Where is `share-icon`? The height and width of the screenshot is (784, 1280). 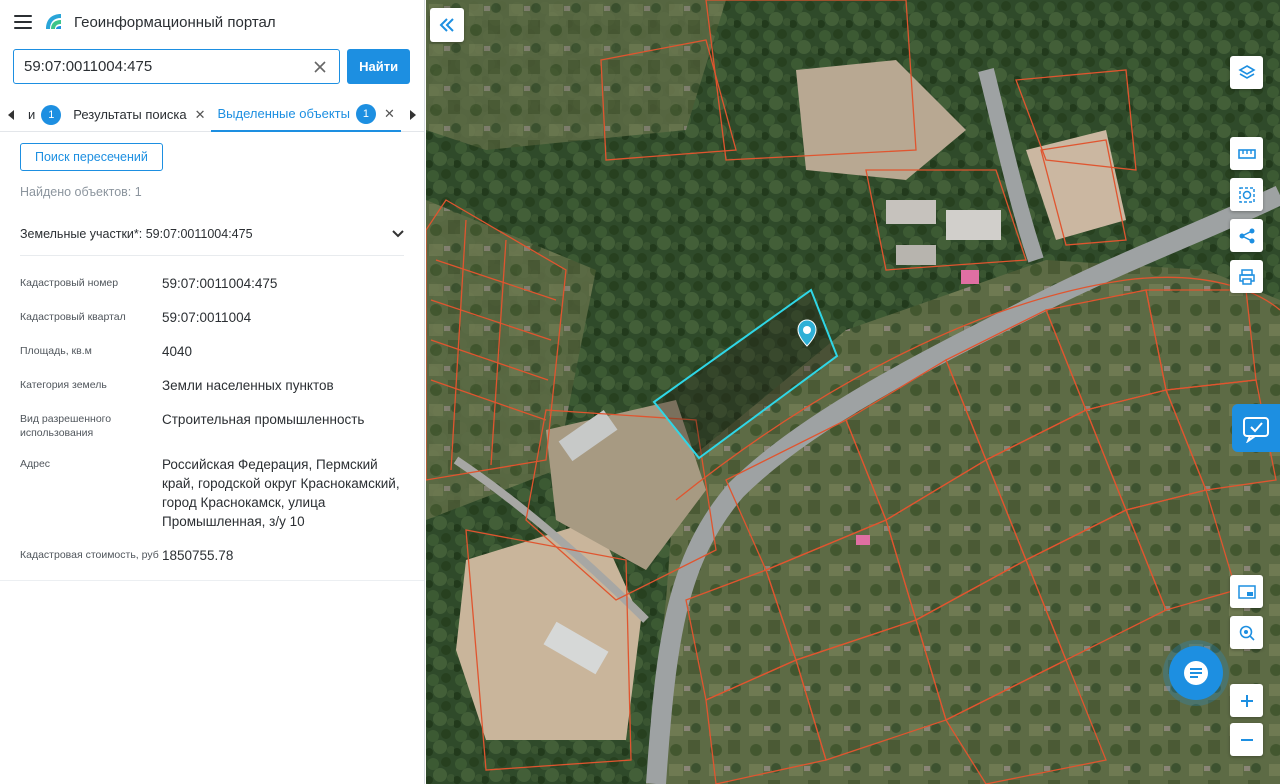 share-icon is located at coordinates (1246, 235).